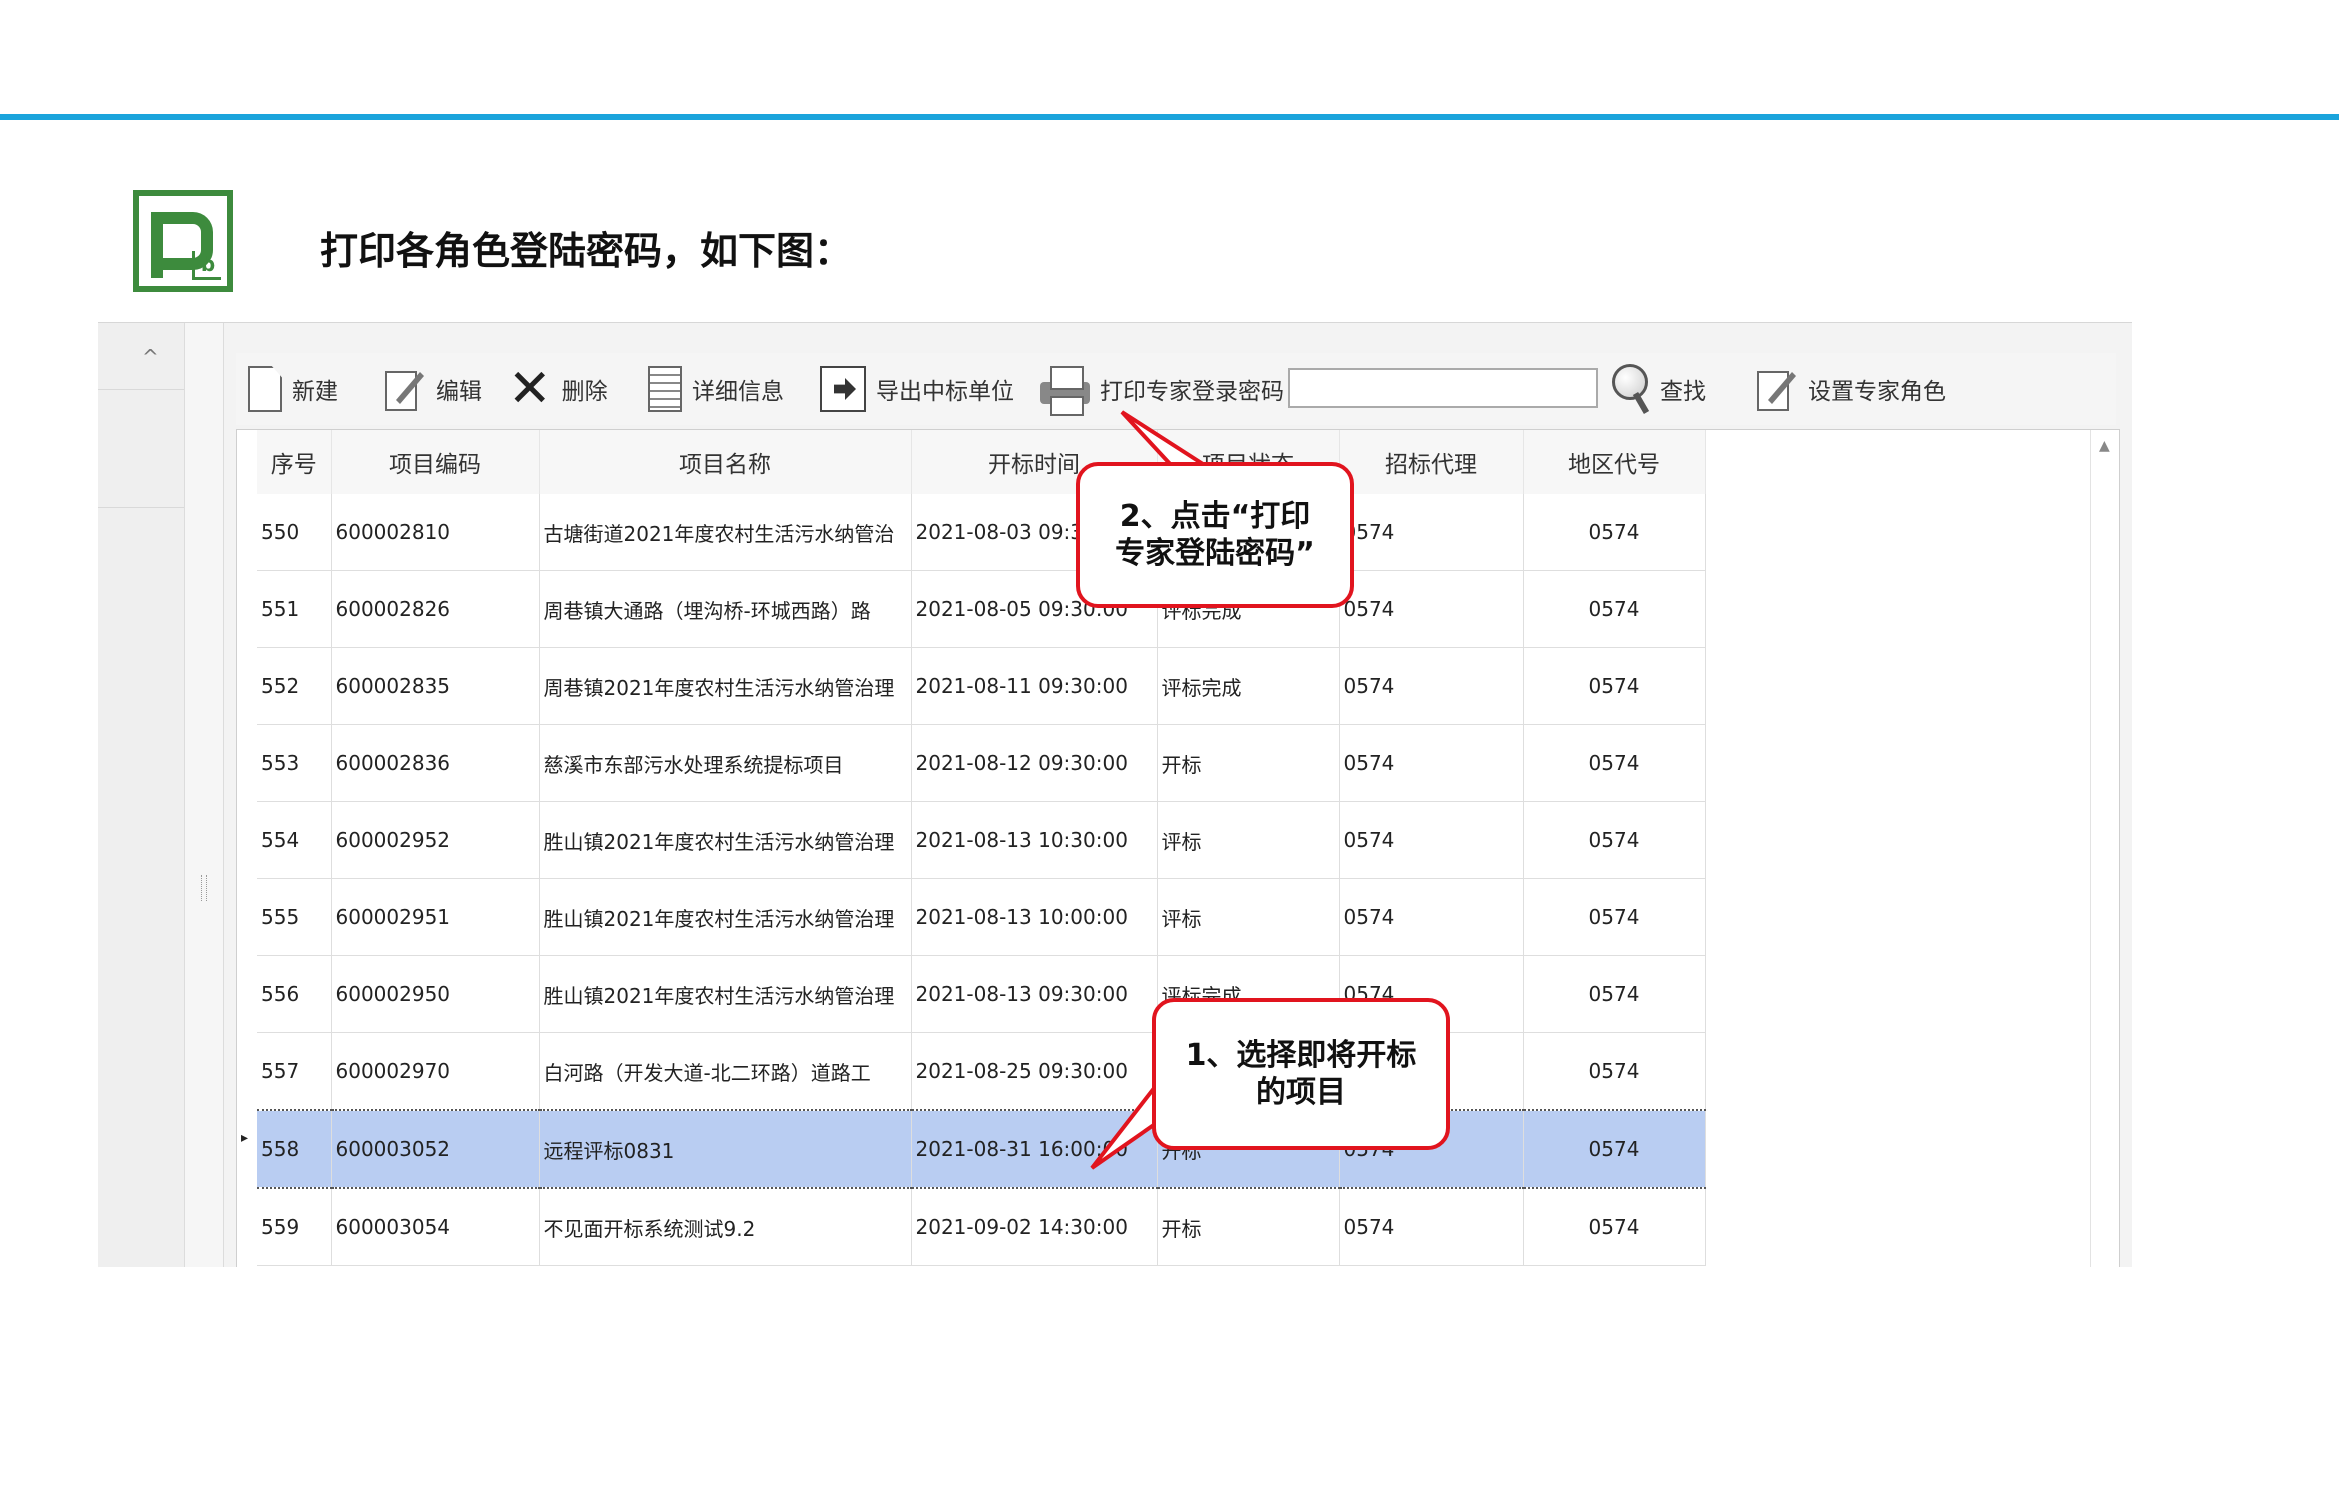  Describe the element at coordinates (1215, 535) in the screenshot. I see `callout-step2: 2、点击“打印 专家登陆密码”` at that location.